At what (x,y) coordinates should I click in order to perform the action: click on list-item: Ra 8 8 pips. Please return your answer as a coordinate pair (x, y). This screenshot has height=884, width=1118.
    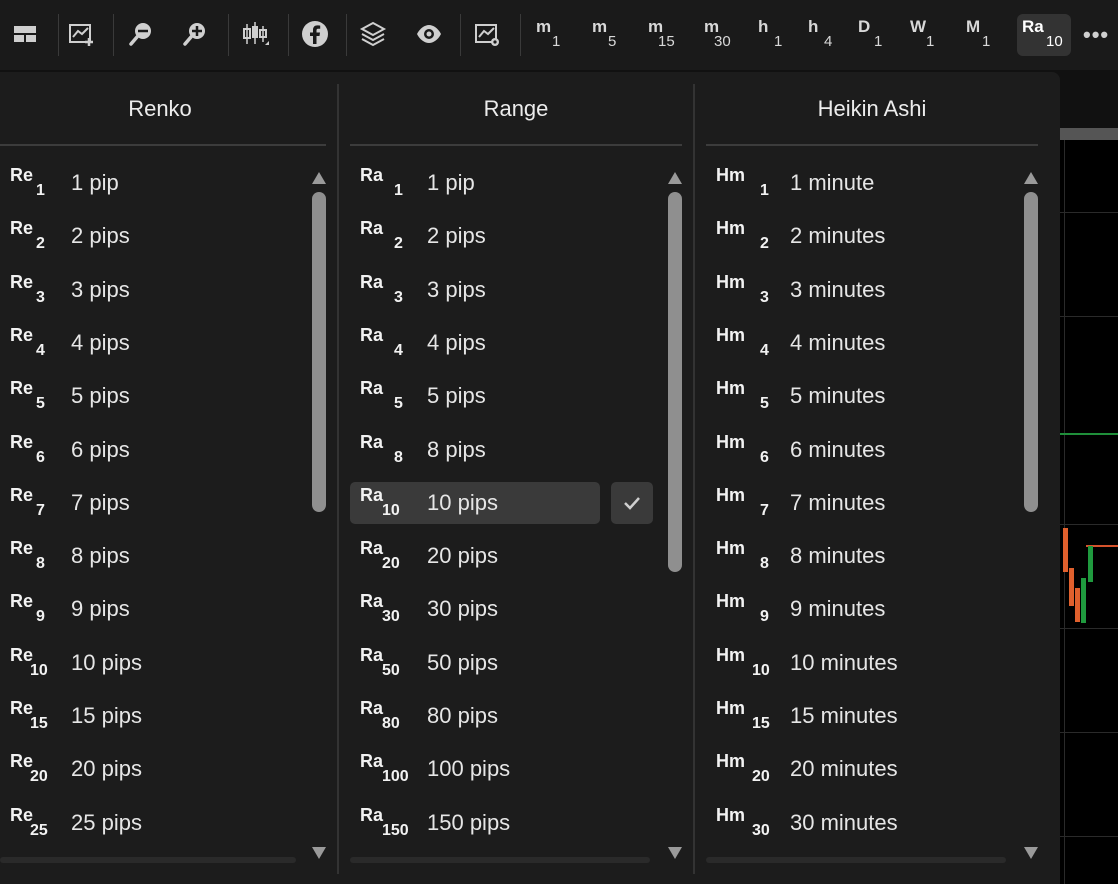
    Looking at the image, I should click on (500, 450).